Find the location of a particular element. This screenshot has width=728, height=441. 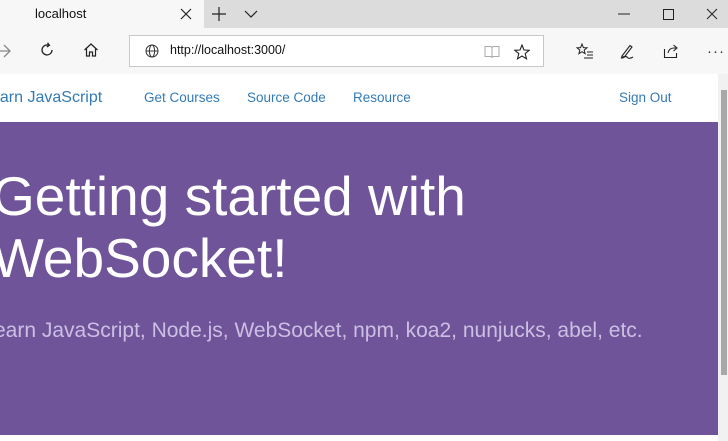

minimize-icon is located at coordinates (624, 14).